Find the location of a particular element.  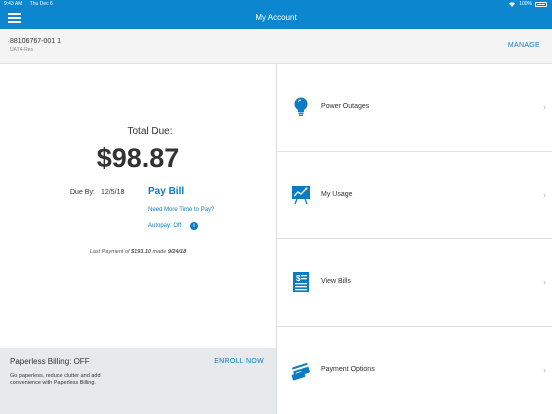

menu-item-payment-options: Payment Options › is located at coordinates (414, 370).